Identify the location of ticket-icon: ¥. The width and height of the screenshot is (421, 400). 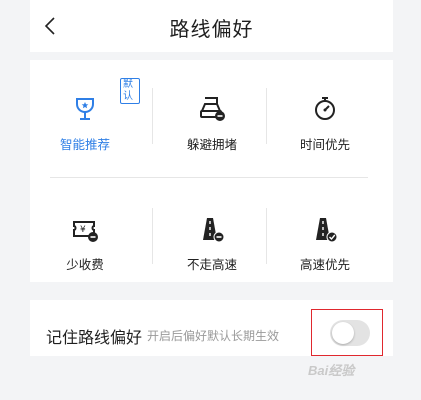
(85, 231).